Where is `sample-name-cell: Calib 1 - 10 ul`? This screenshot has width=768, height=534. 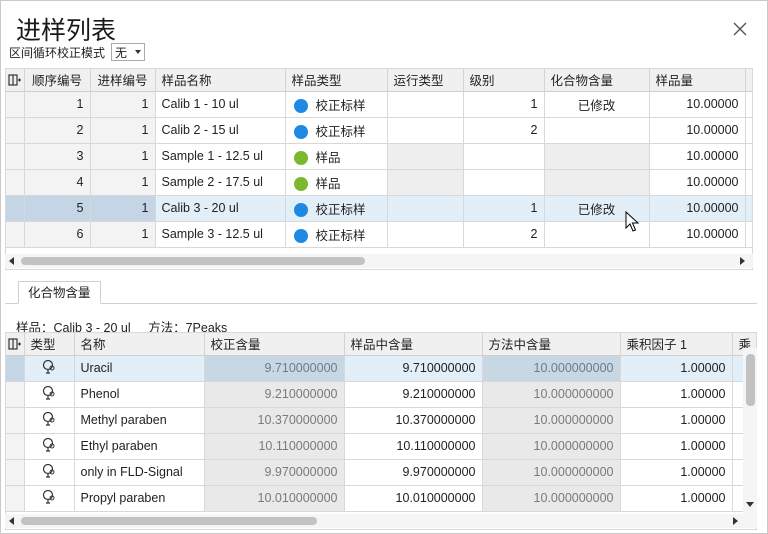 sample-name-cell: Calib 1 - 10 ul is located at coordinates (220, 104).